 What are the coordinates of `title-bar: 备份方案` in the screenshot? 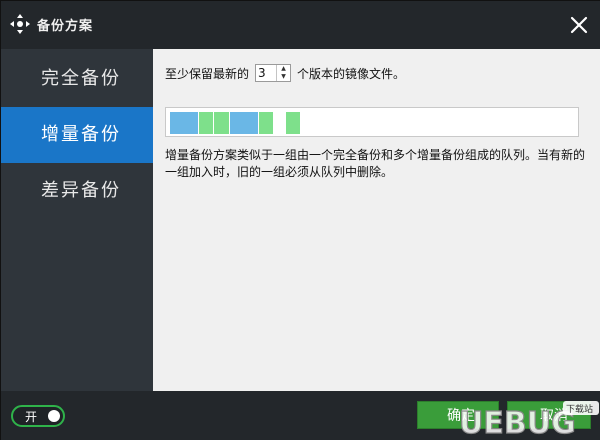 It's located at (300, 25).